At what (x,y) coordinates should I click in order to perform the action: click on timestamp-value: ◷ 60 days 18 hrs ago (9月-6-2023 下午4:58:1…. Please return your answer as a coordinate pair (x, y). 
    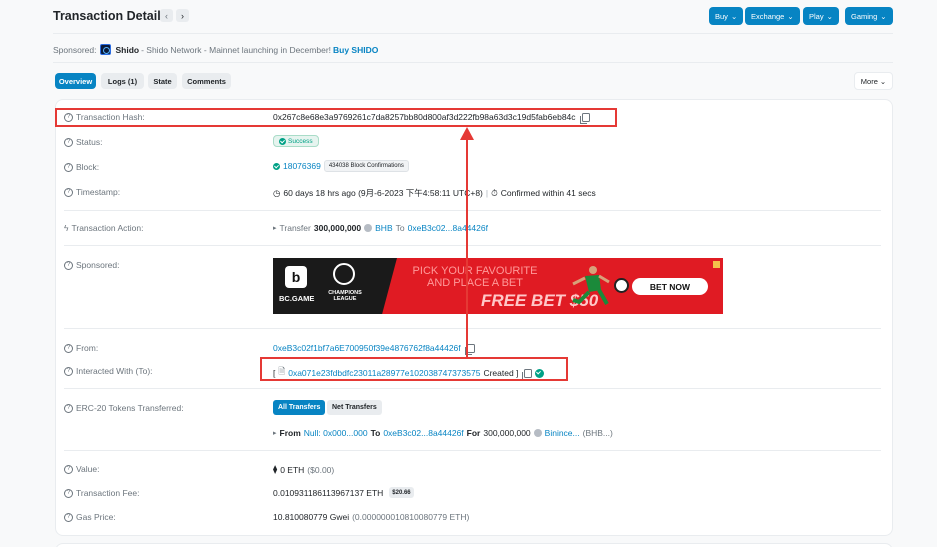
    Looking at the image, I should click on (434, 193).